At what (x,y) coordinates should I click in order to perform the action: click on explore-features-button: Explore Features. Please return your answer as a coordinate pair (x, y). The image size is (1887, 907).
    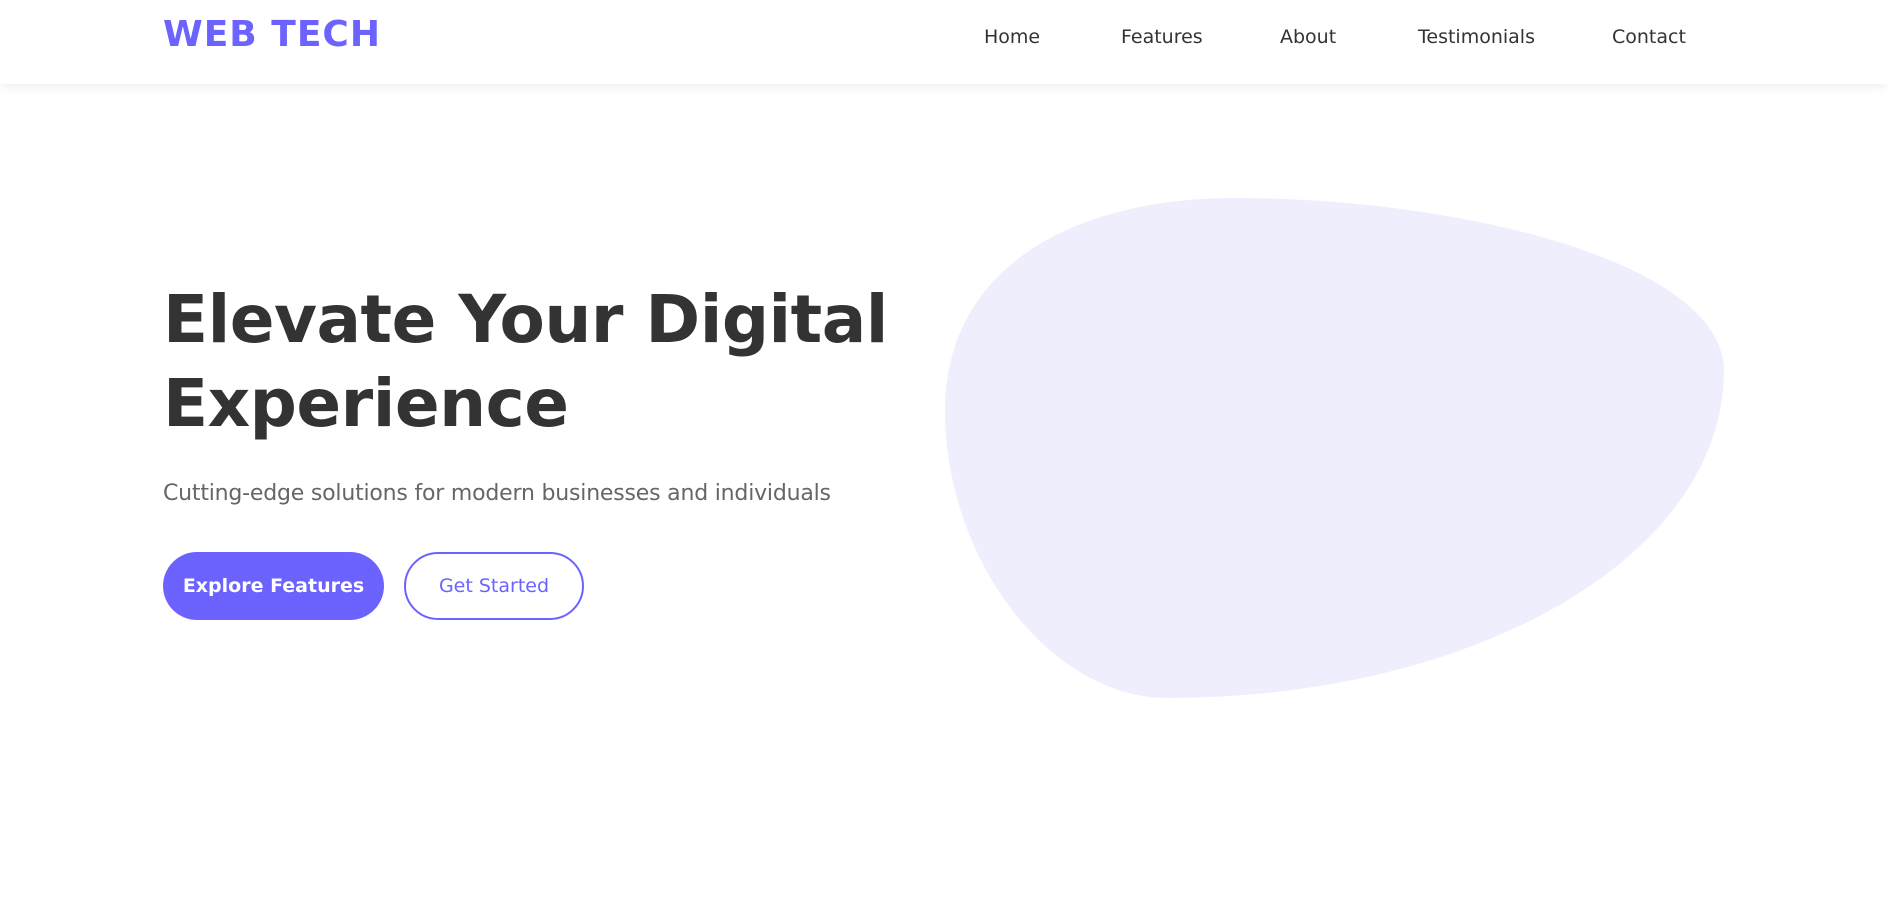
    Looking at the image, I should click on (273, 586).